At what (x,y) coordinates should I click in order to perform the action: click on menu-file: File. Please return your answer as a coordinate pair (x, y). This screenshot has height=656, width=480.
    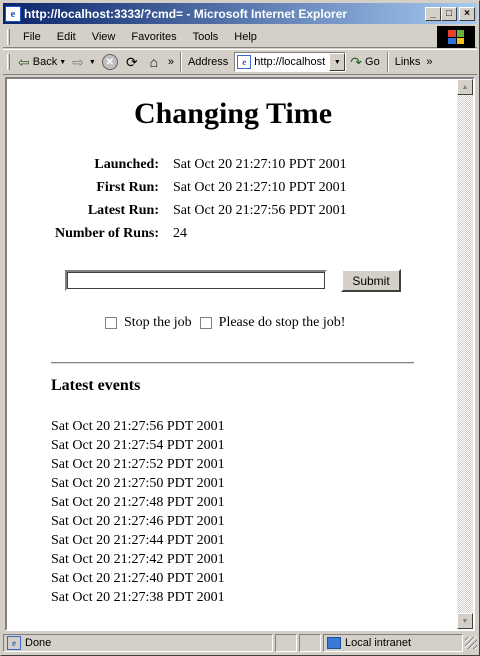
    Looking at the image, I should click on (32, 37).